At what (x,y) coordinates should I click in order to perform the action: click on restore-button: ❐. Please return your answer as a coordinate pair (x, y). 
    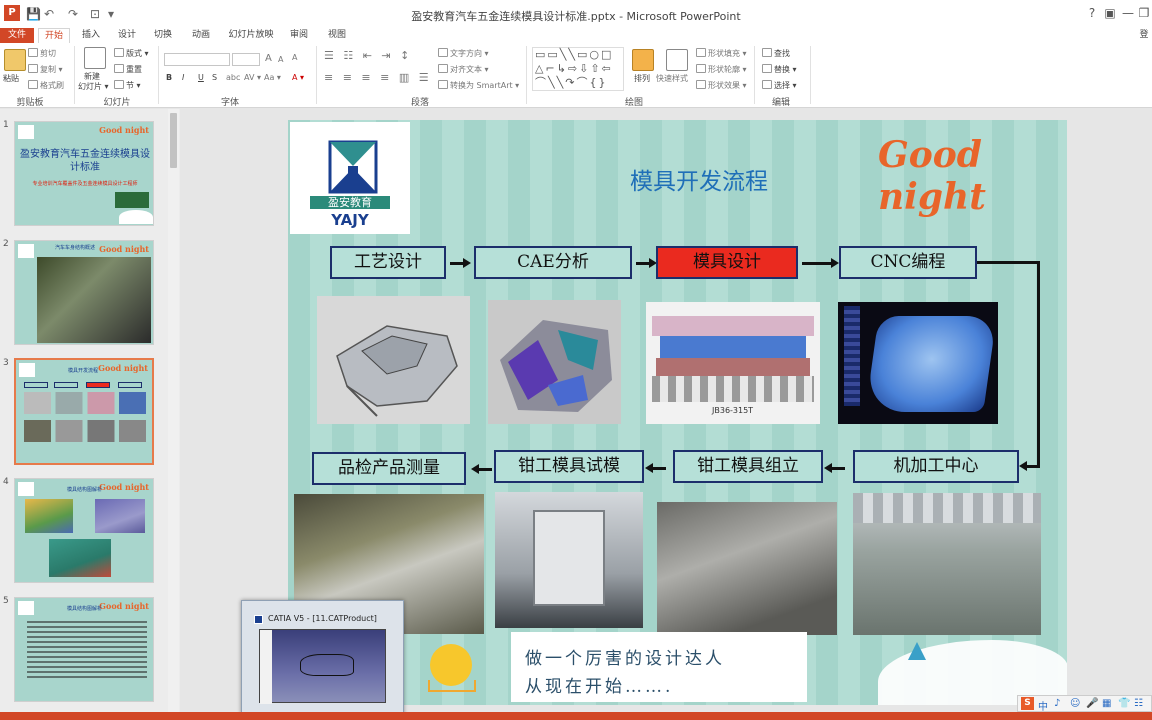
    Looking at the image, I should click on (1143, 13).